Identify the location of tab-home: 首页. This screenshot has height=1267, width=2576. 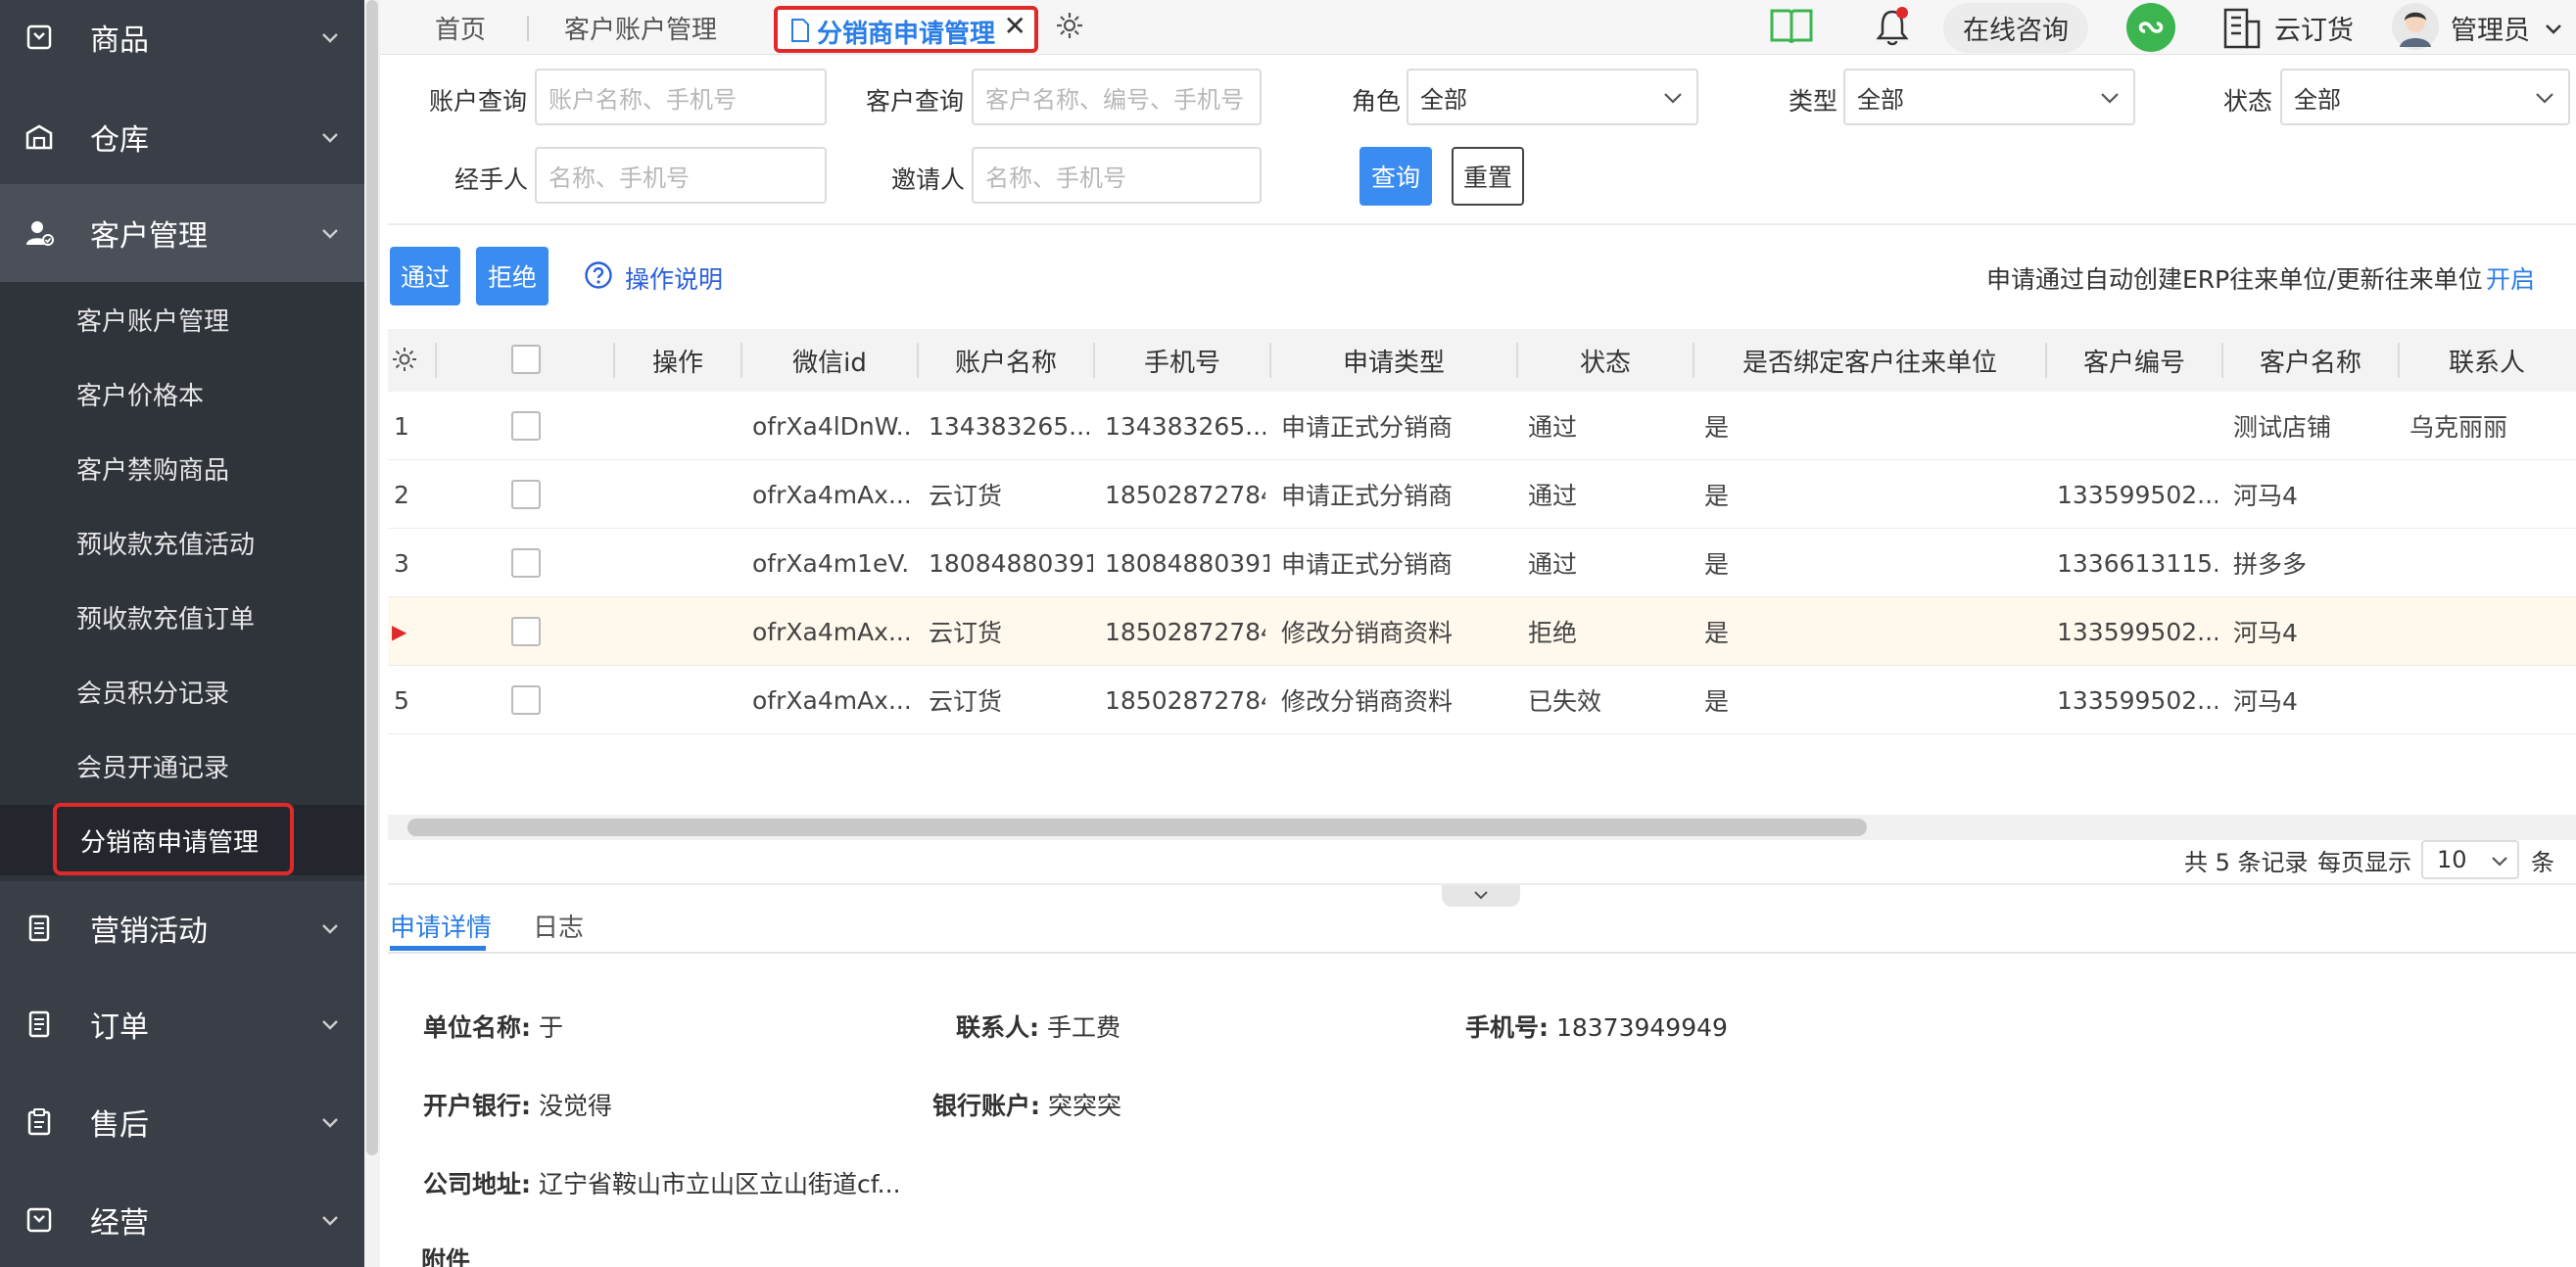
(461, 28).